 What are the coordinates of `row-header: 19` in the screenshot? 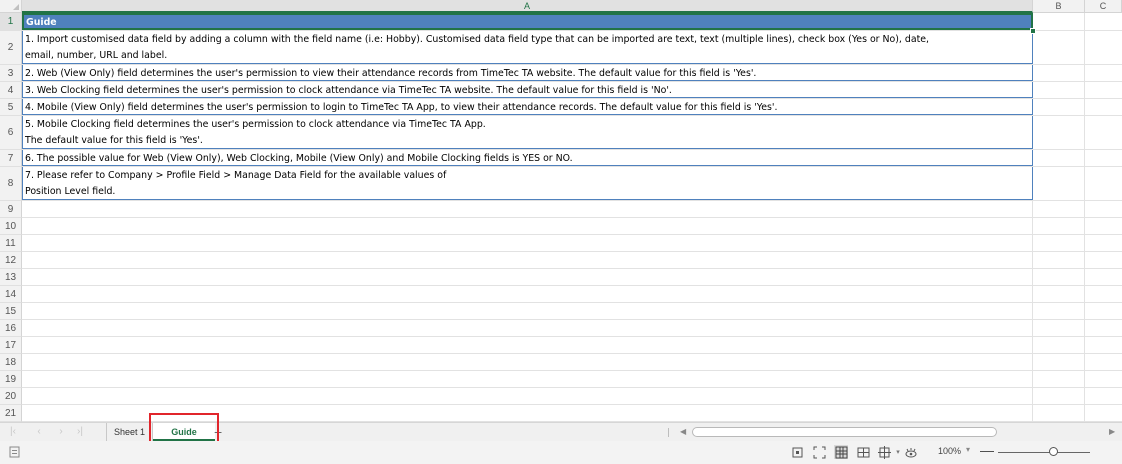 It's located at (11, 379).